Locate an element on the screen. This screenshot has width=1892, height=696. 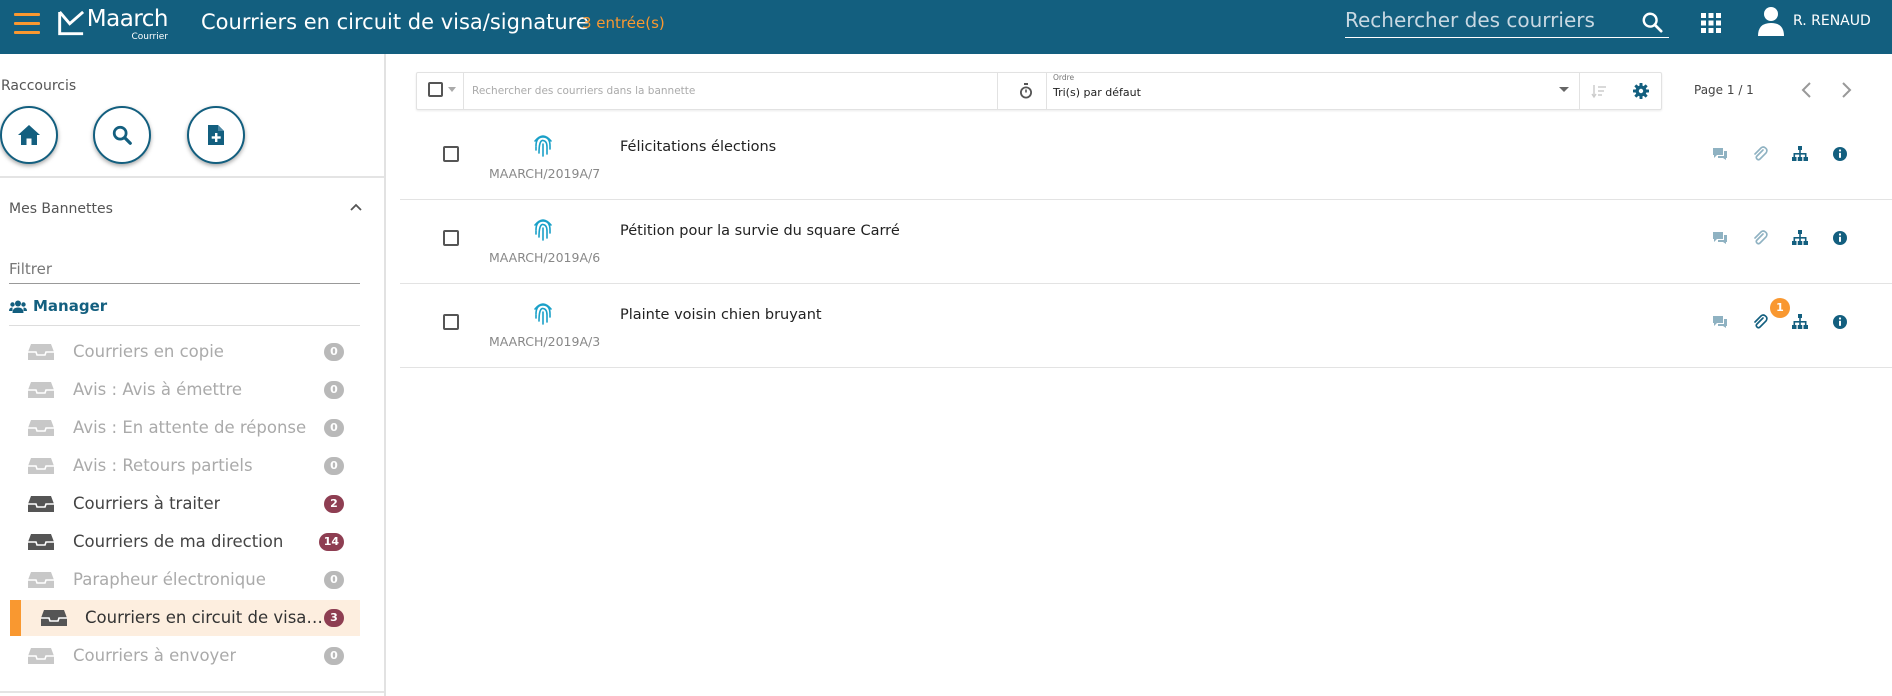
basket-count-badge: 2 is located at coordinates (334, 504).